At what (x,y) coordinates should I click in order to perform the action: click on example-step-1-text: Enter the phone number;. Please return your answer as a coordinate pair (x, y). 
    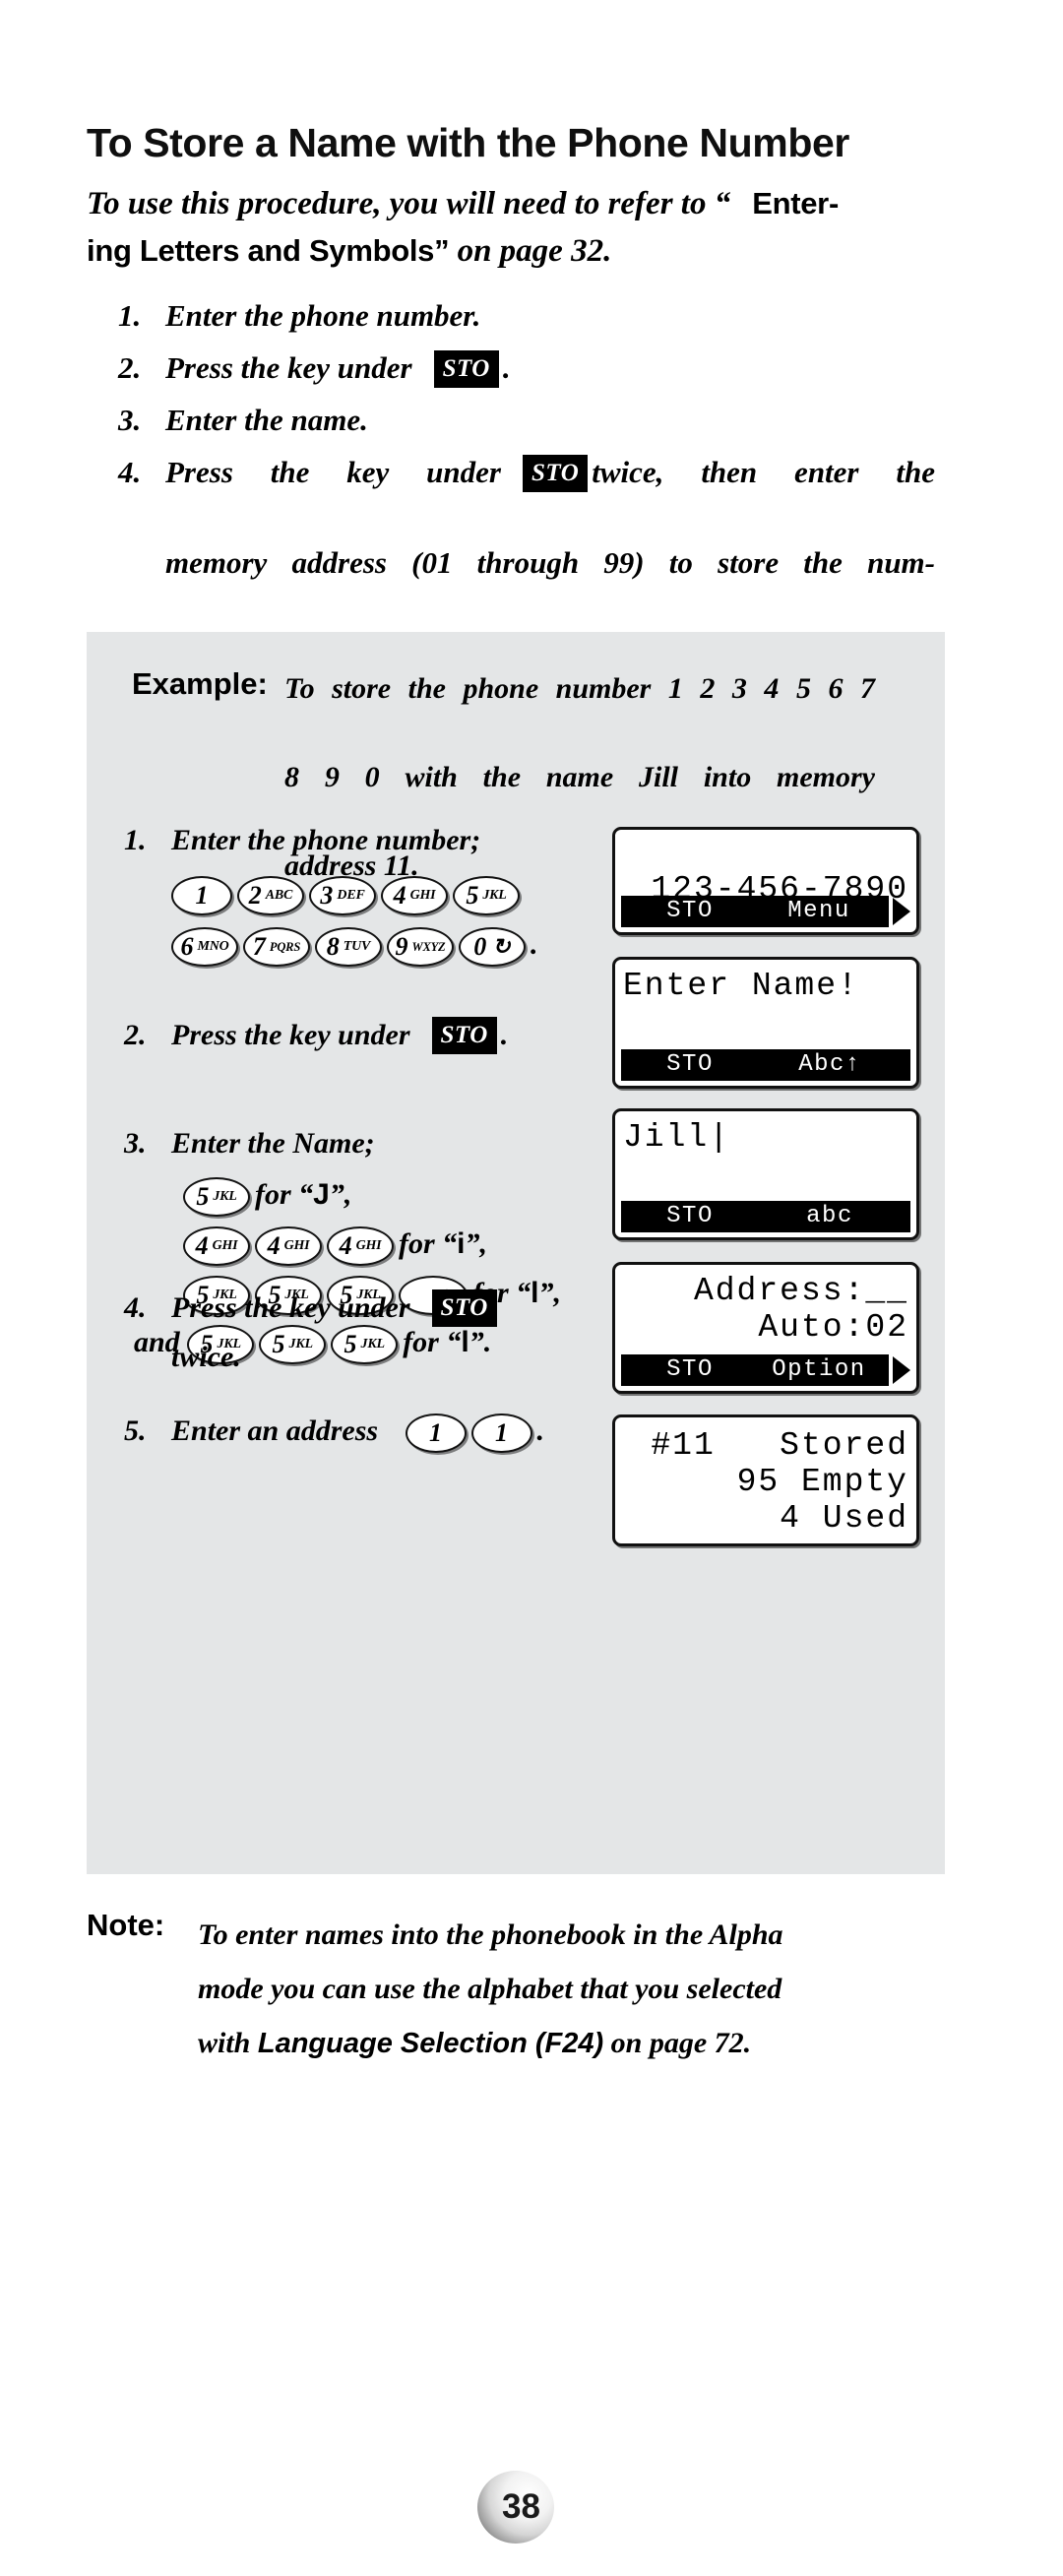
    Looking at the image, I should click on (326, 840).